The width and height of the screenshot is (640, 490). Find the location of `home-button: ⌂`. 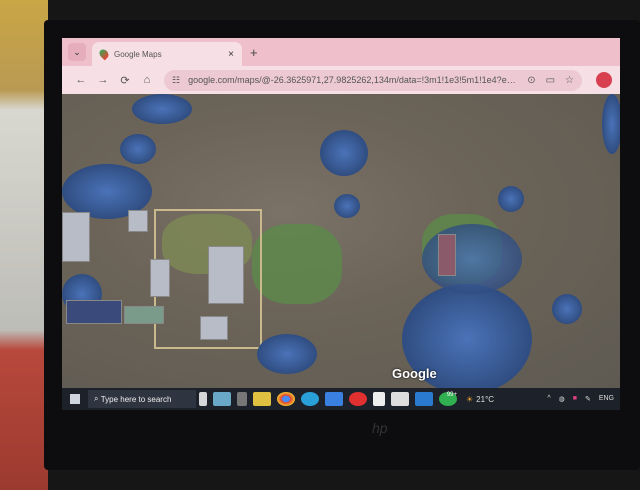

home-button: ⌂ is located at coordinates (147, 80).